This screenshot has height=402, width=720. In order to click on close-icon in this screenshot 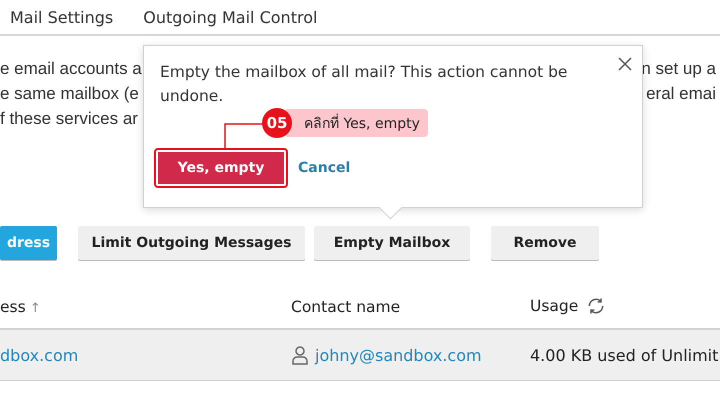, I will do `click(625, 63)`.